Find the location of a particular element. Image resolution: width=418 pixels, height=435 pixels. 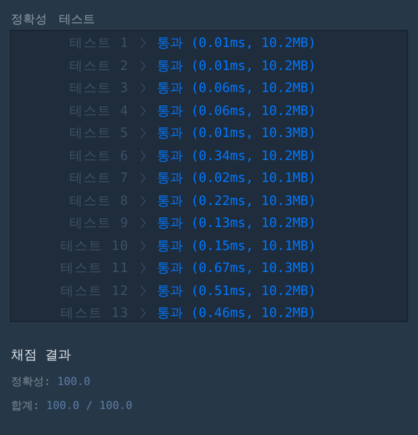

section-heading: 채점 결과 is located at coordinates (41, 355).